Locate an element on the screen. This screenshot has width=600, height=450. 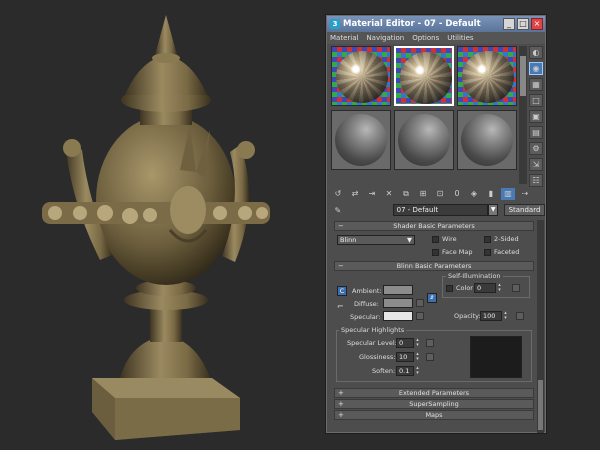
options-icon: ⚙ is located at coordinates (536, 148).